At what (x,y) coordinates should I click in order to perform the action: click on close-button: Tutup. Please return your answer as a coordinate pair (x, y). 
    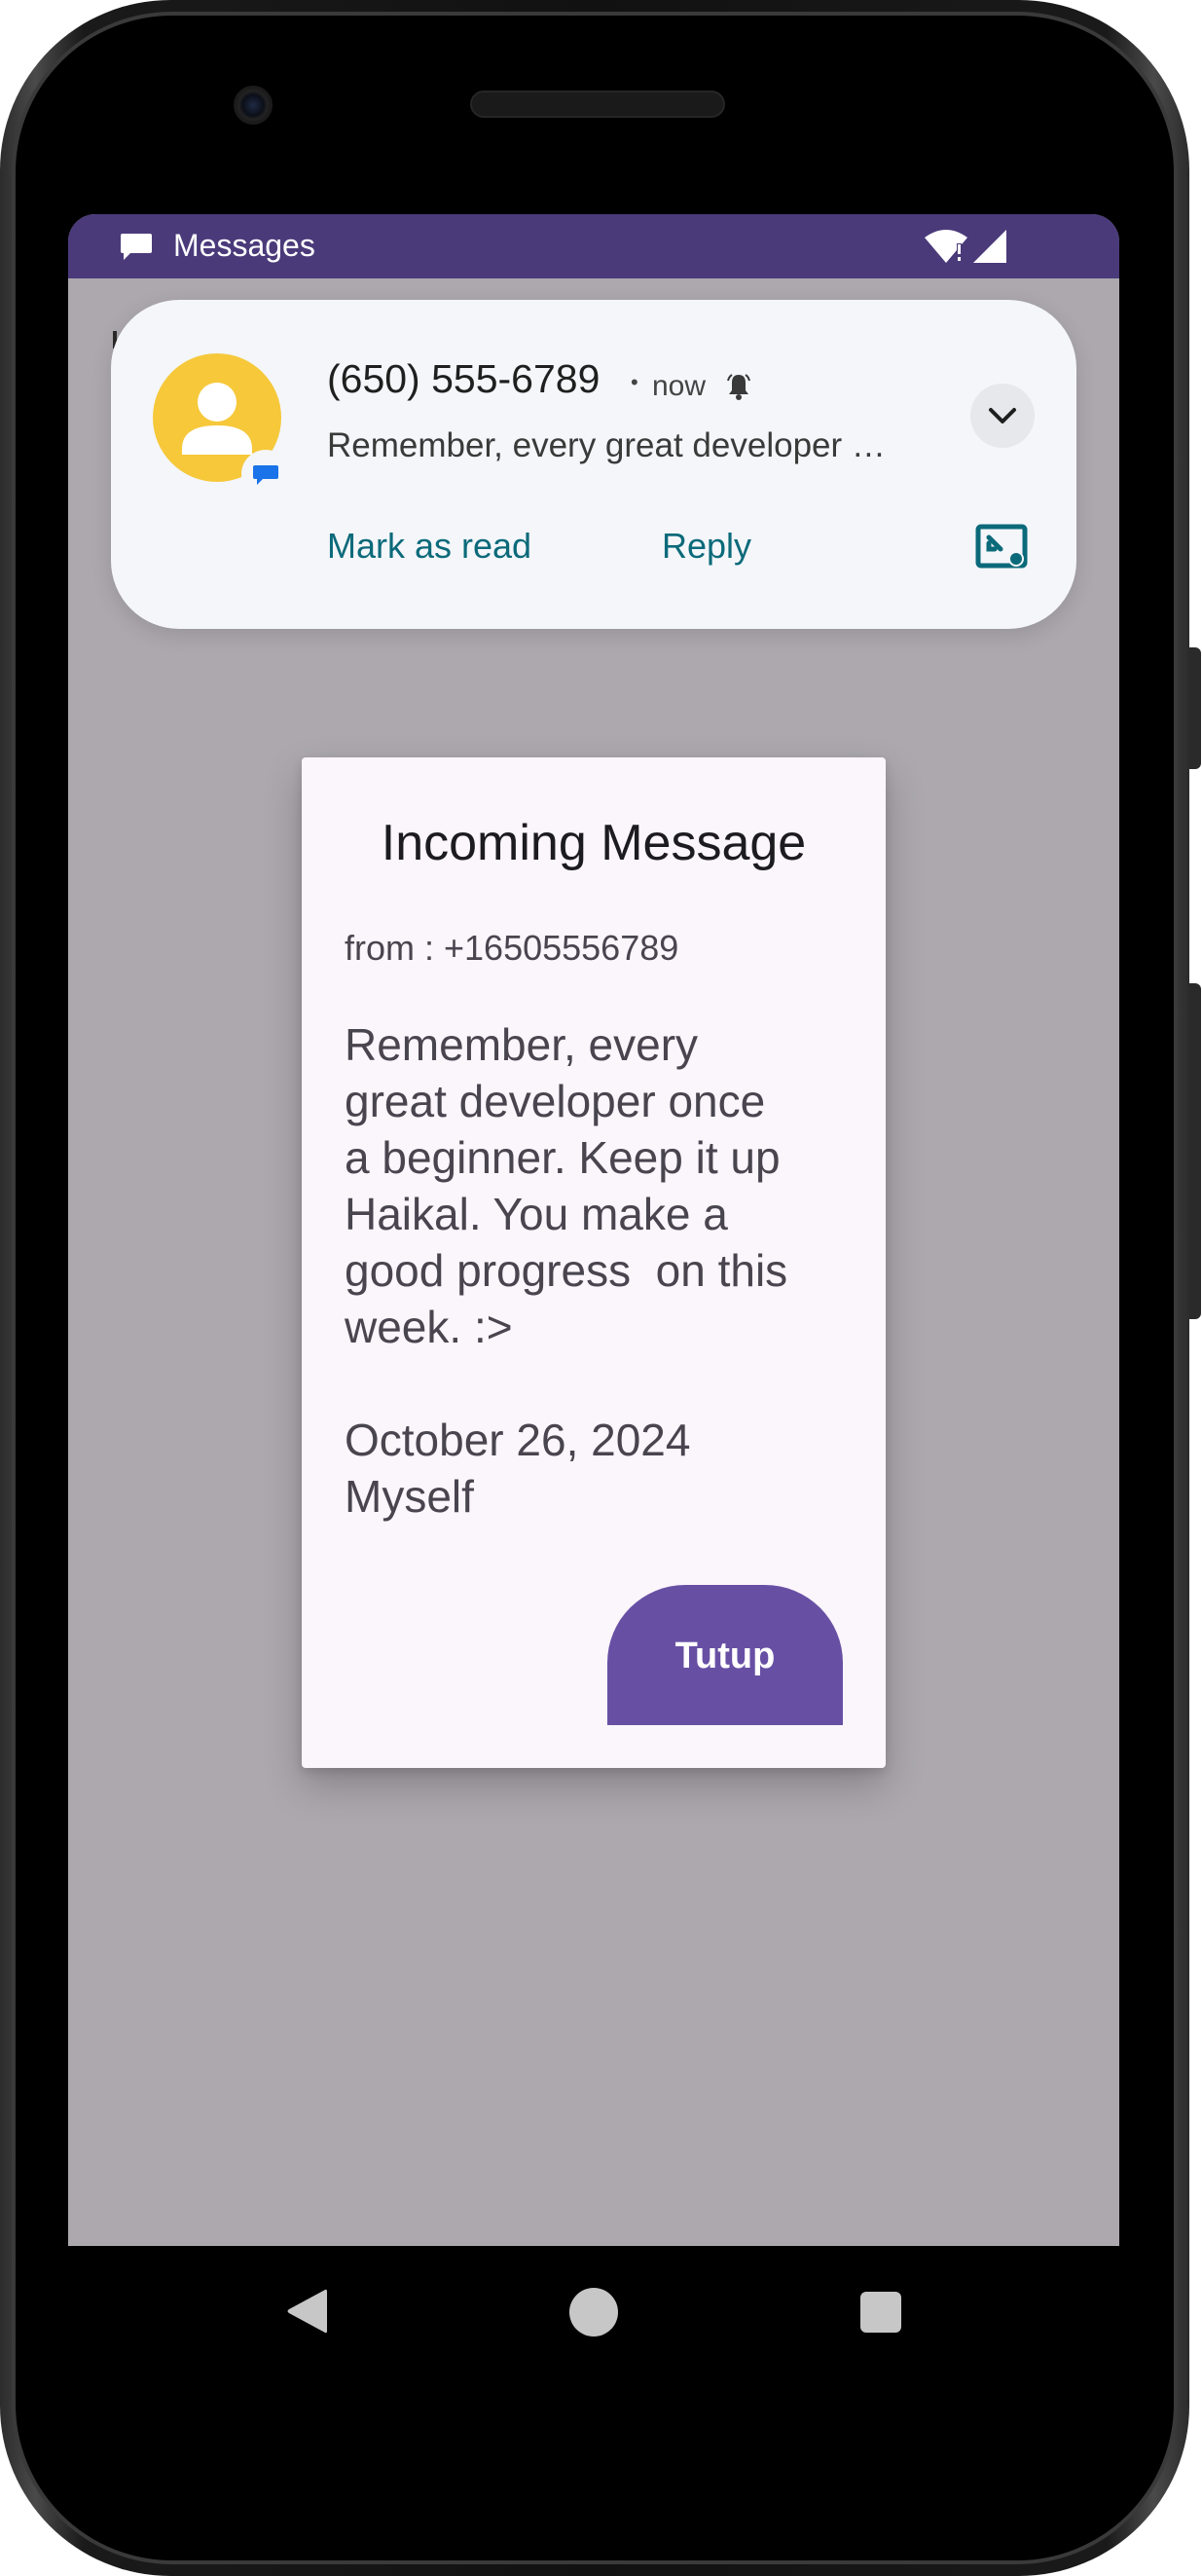
    Looking at the image, I should click on (725, 1655).